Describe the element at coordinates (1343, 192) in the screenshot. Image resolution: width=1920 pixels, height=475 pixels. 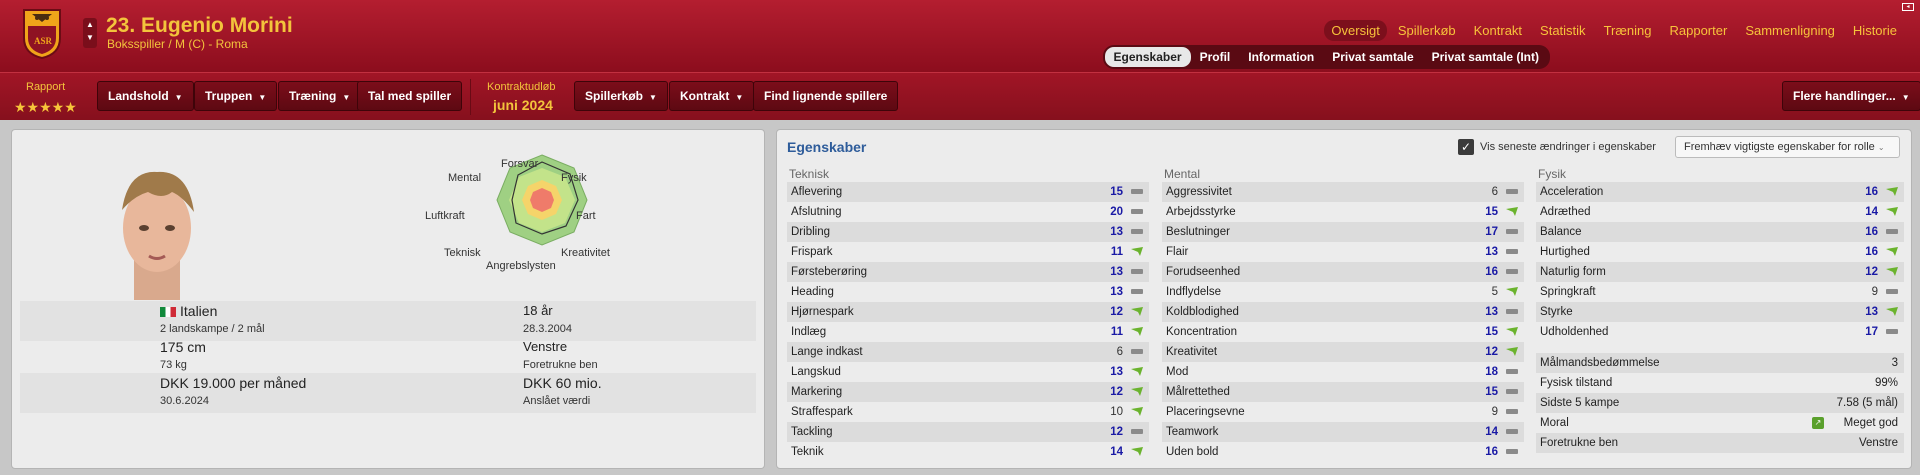
I see `attribute-row-aggressivitet: Aggressivitet 6` at that location.